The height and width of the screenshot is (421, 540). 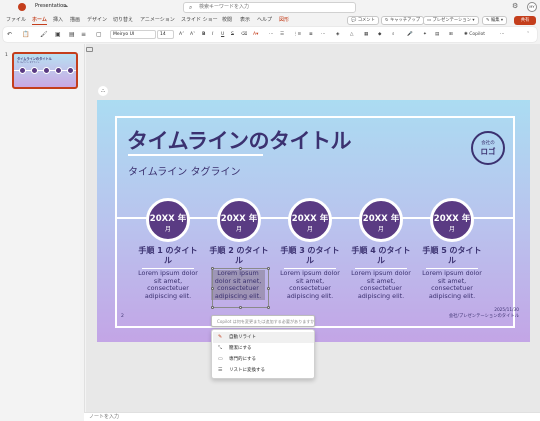 What do you see at coordinates (240, 288) in the screenshot?
I see `text-selection-box` at bounding box center [240, 288].